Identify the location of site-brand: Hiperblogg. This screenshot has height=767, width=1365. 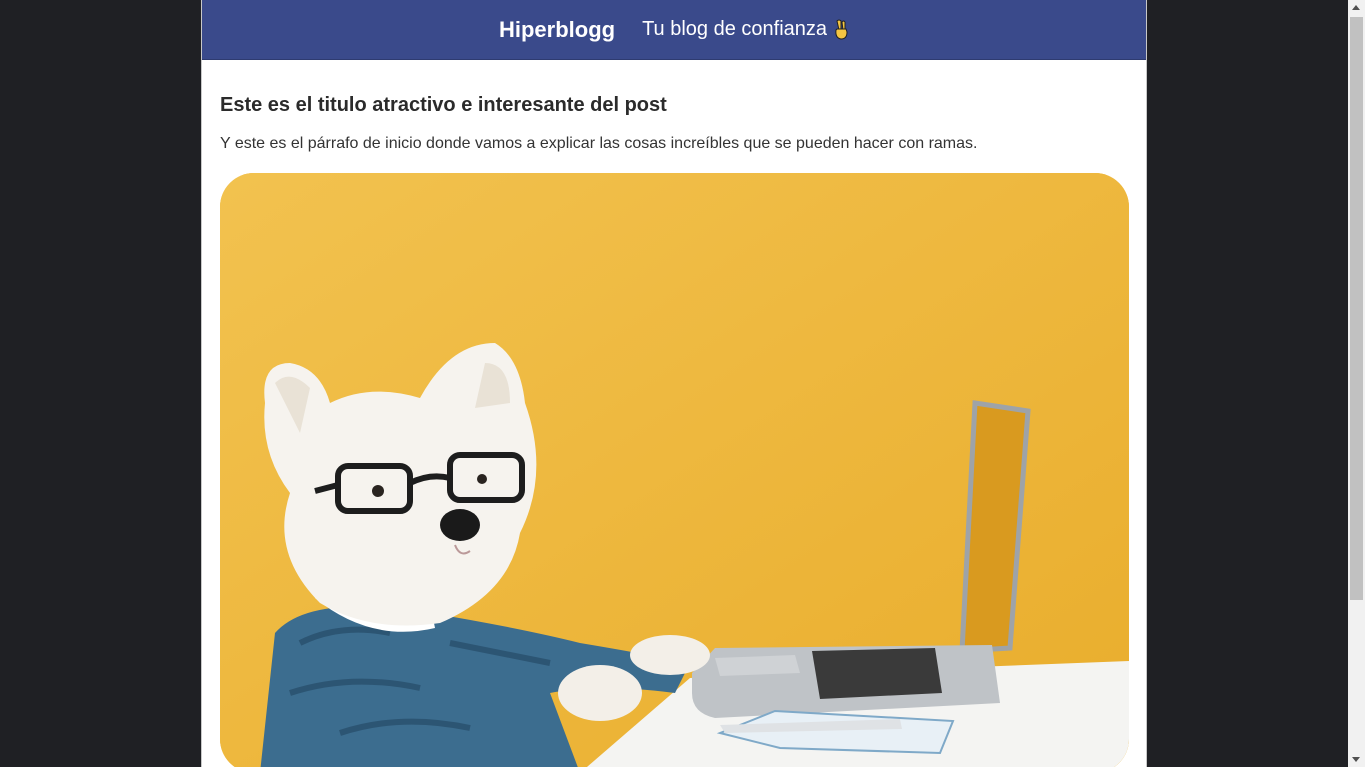
(557, 30).